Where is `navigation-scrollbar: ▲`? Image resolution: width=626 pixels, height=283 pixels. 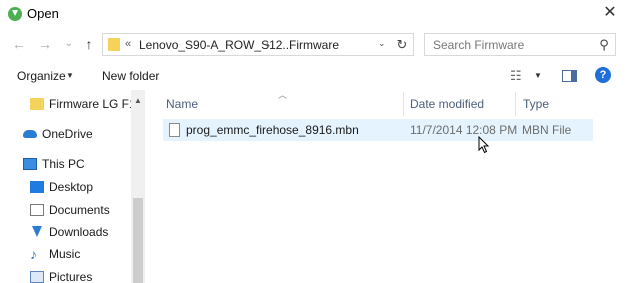
navigation-scrollbar: ▲ is located at coordinates (138, 186).